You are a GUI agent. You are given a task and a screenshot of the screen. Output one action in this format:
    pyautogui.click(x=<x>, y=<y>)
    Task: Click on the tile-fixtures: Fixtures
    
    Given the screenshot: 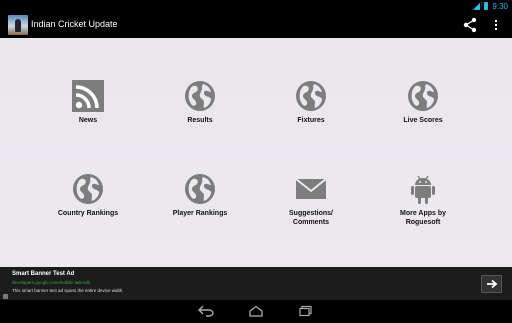 What is the action you would take?
    pyautogui.click(x=311, y=102)
    